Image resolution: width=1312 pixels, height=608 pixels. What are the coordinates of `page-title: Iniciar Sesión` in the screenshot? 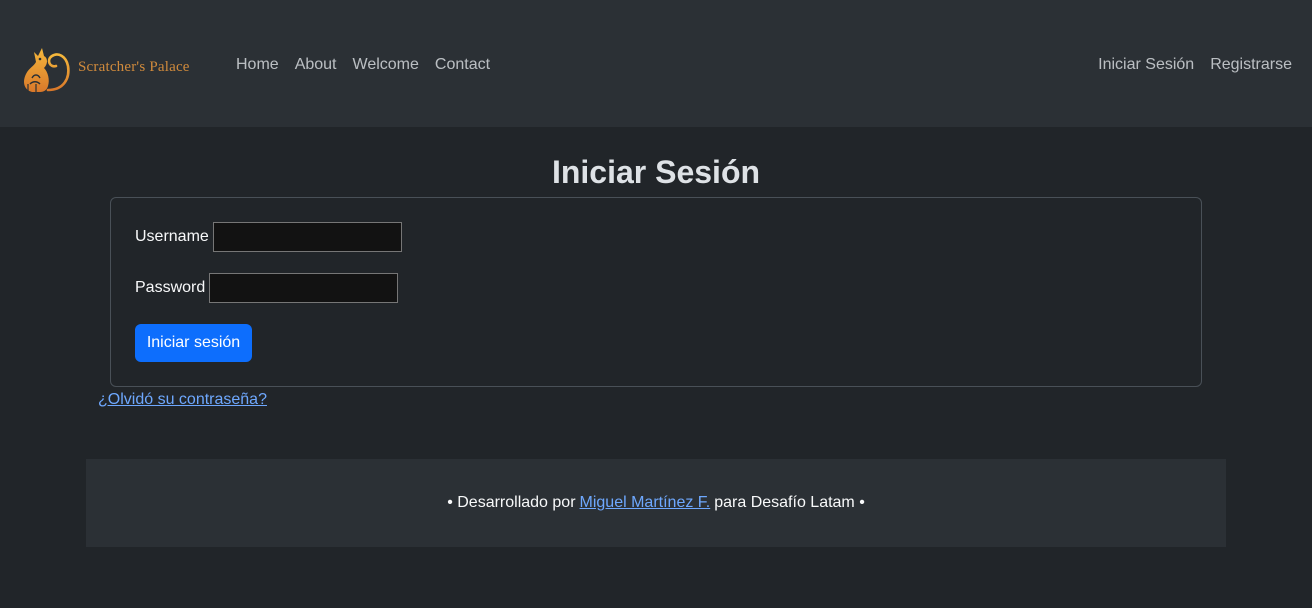 It's located at (656, 172).